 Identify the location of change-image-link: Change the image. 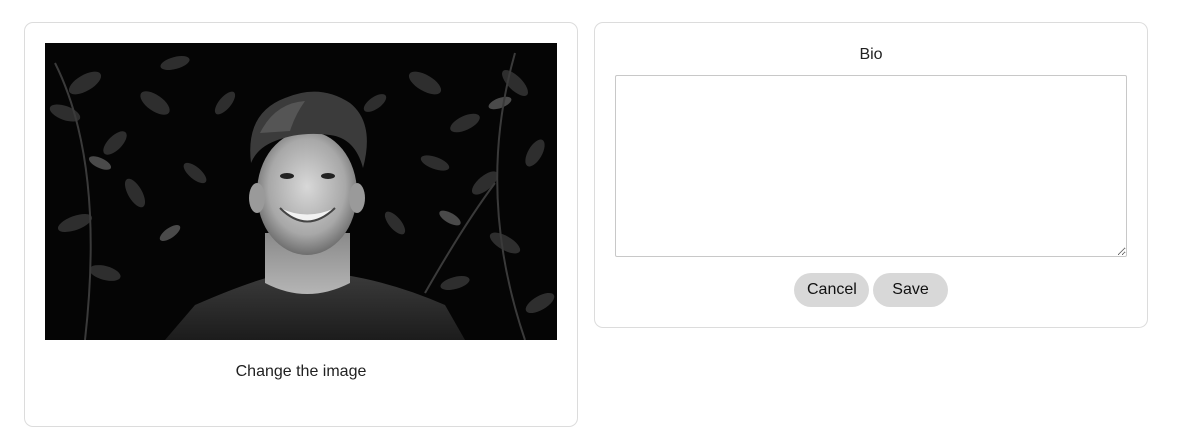
(301, 372).